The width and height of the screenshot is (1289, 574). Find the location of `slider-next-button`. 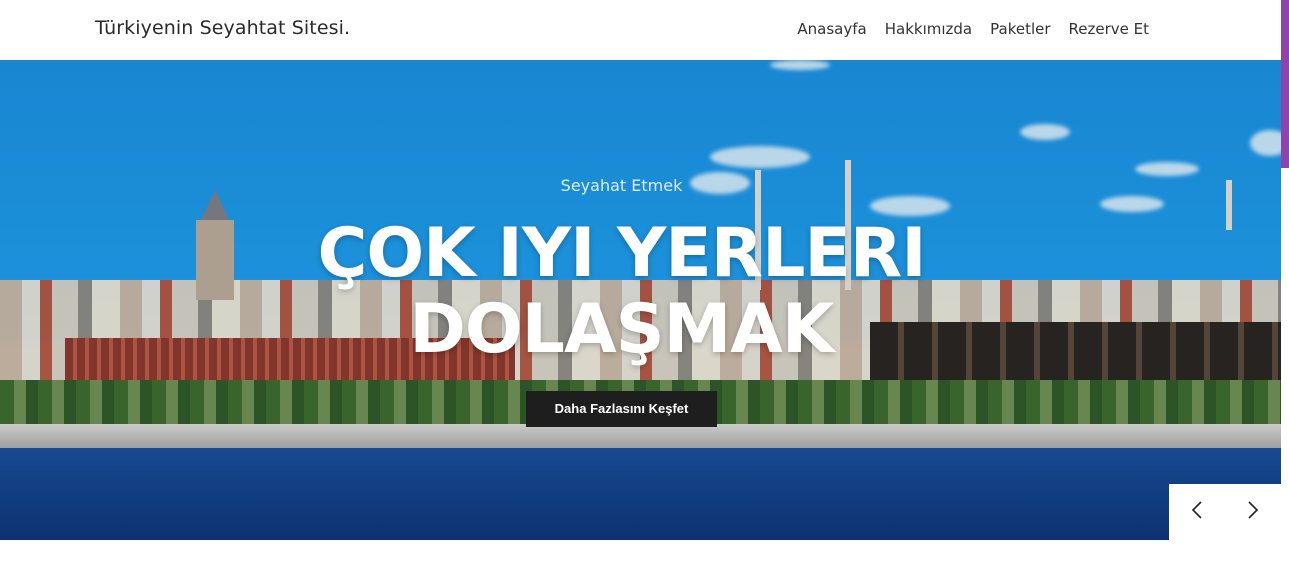

slider-next-button is located at coordinates (1253, 512).